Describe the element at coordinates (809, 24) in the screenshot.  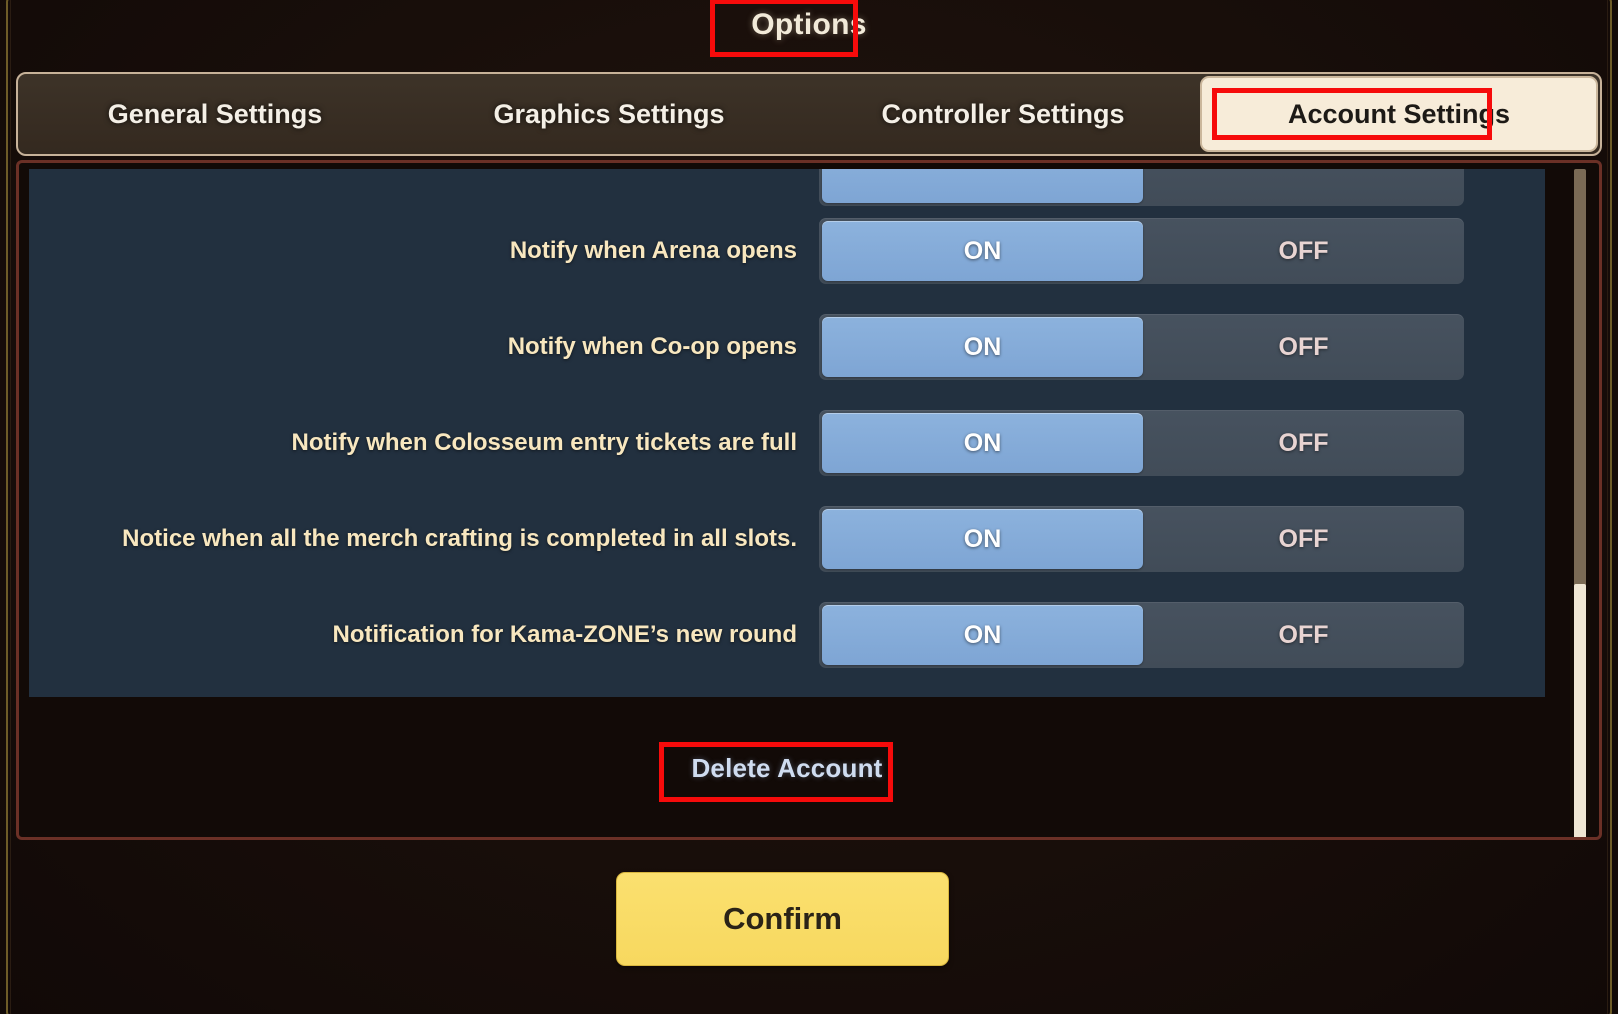
I see `page-title: Options` at that location.